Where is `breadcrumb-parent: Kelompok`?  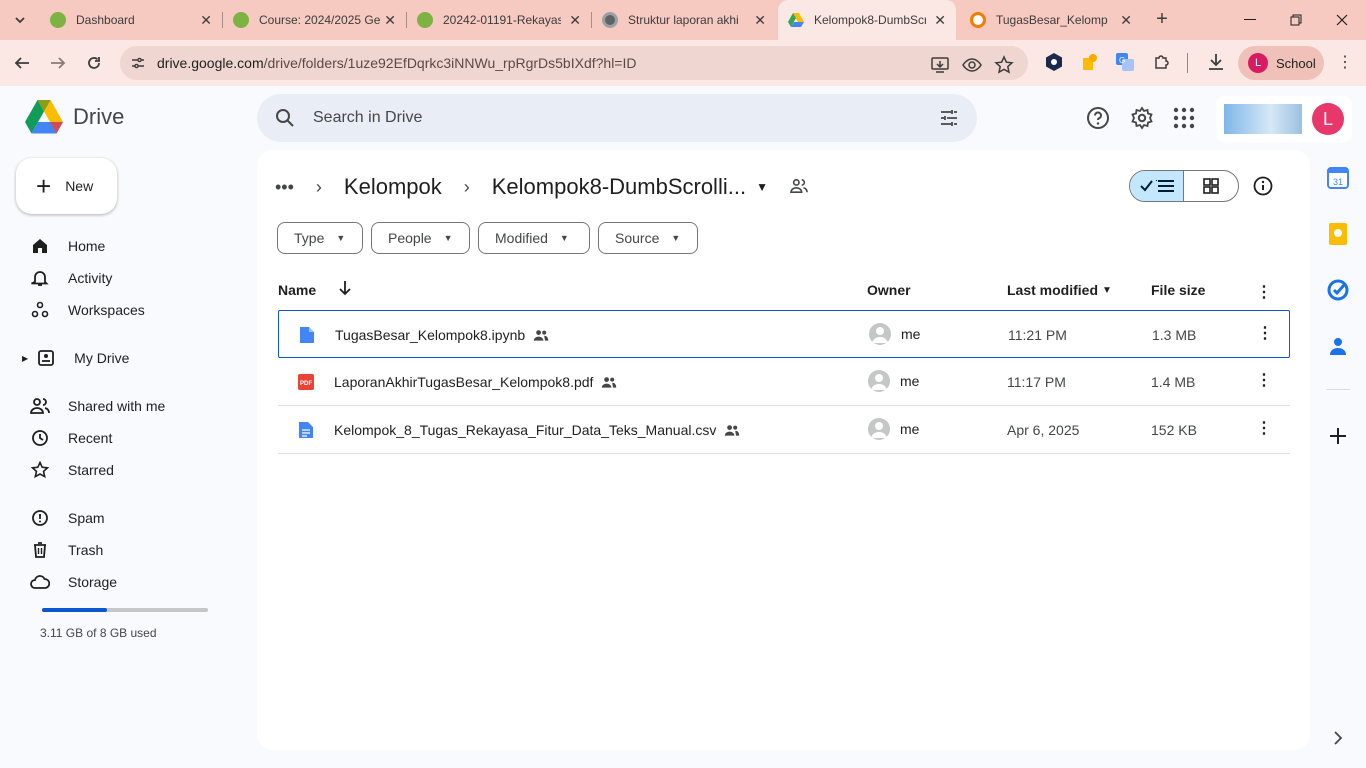 breadcrumb-parent: Kelompok is located at coordinates (393, 187).